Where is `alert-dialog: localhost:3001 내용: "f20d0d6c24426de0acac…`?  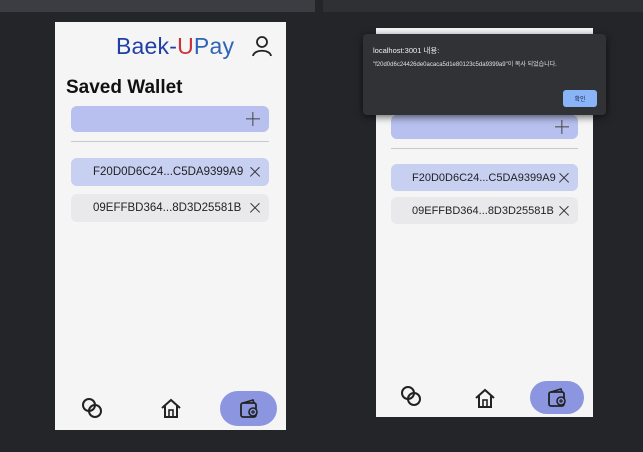
alert-dialog: localhost:3001 내용: "f20d0d6c24426de0acac… is located at coordinates (484, 74).